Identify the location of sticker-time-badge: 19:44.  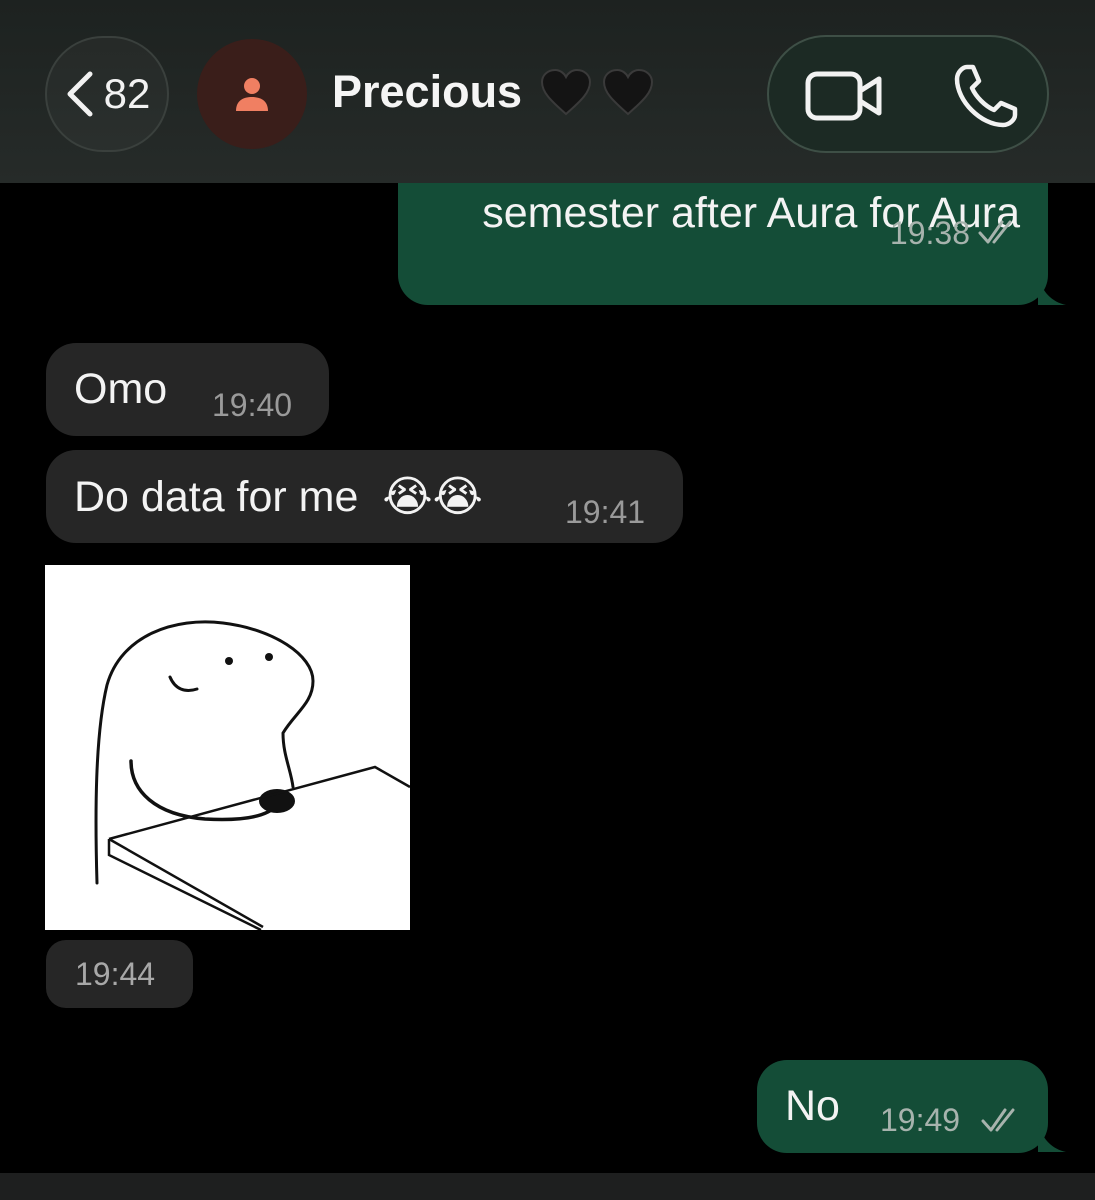
(119, 974).